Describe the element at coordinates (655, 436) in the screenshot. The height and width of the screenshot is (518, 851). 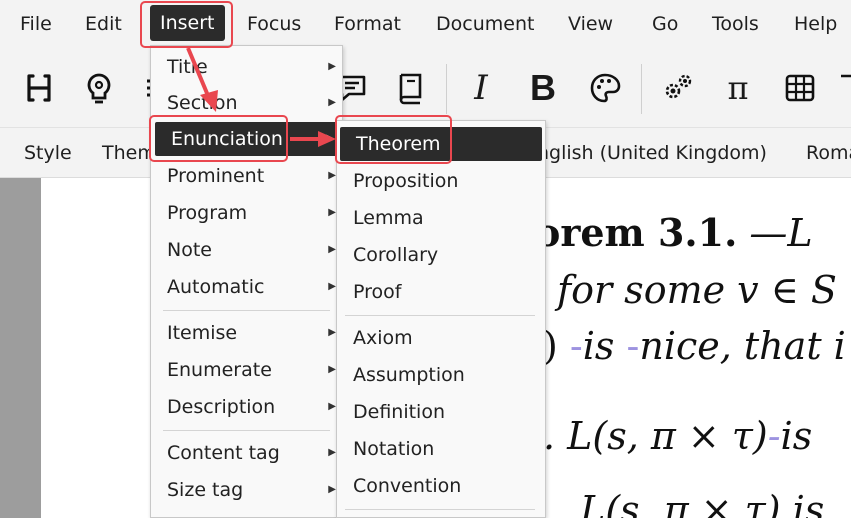
I see `formula-l: . L(s, π × τ)` at that location.